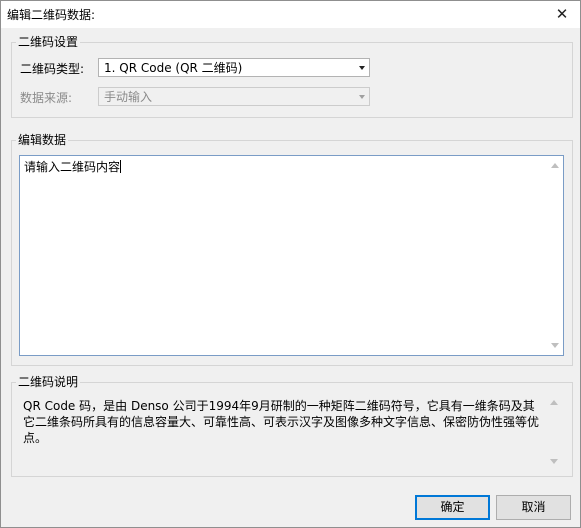 The width and height of the screenshot is (581, 528). What do you see at coordinates (234, 96) in the screenshot?
I see `data-source-select: 手动输入` at bounding box center [234, 96].